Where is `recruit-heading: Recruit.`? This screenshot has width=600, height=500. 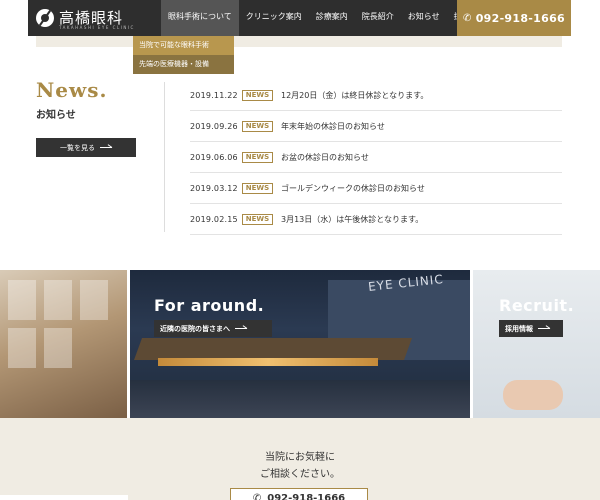
recruit-heading: Recruit. is located at coordinates (537, 305).